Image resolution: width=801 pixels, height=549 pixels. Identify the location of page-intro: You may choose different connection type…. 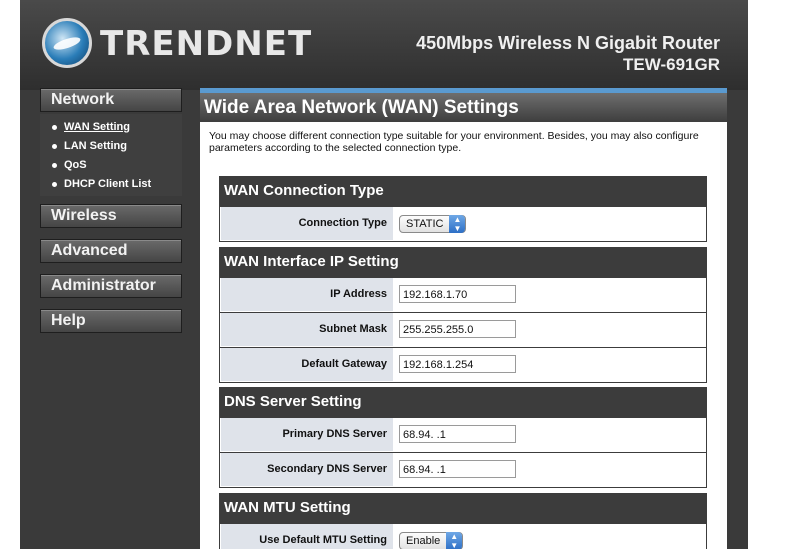
(454, 142).